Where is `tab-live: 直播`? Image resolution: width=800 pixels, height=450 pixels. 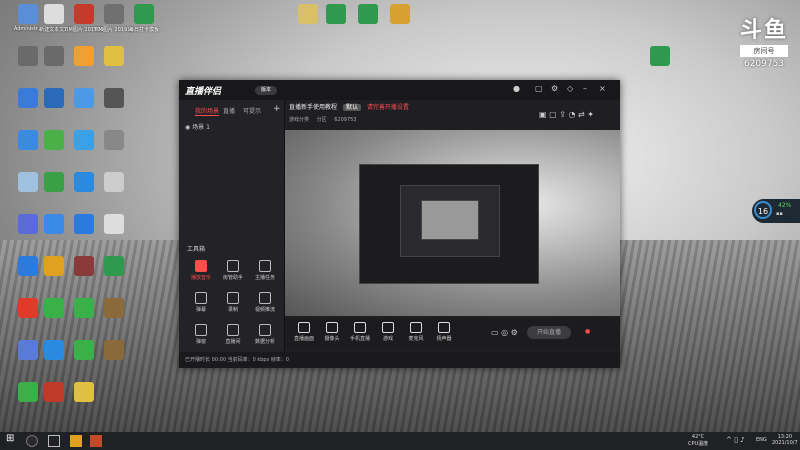 tab-live: 直播 is located at coordinates (229, 110).